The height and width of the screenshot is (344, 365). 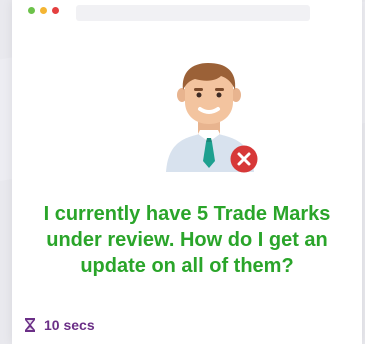 What do you see at coordinates (69, 325) in the screenshot?
I see `timer-label: 10 secs` at bounding box center [69, 325].